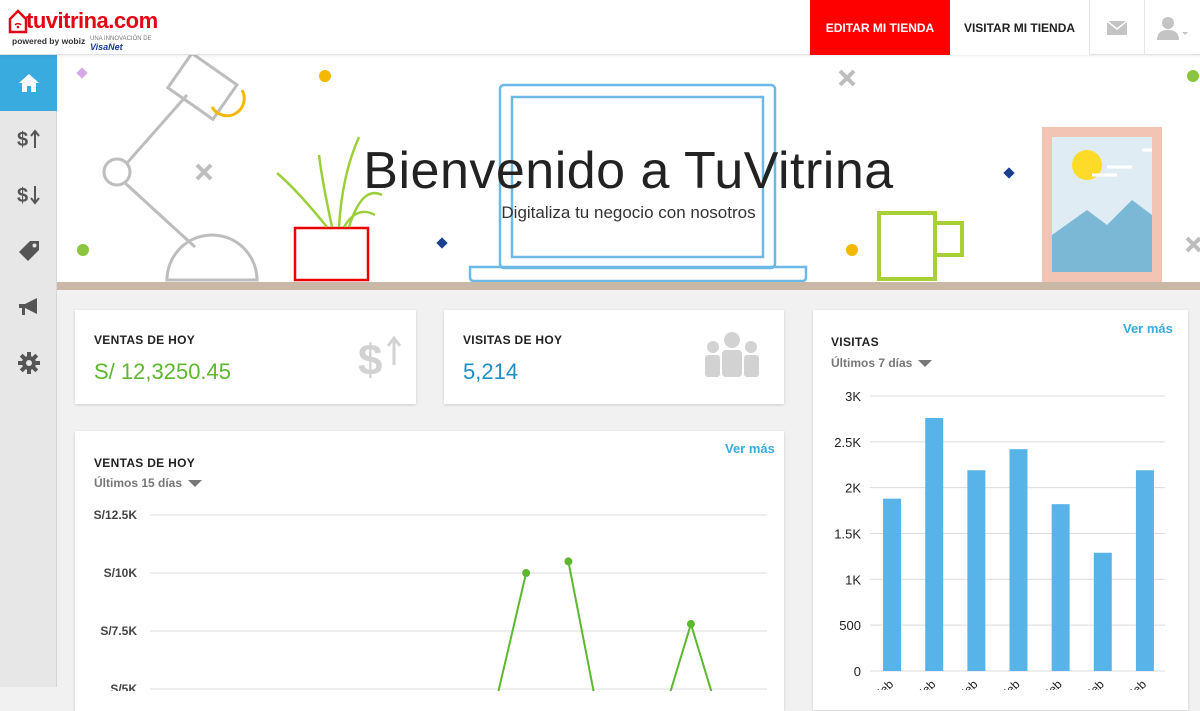 Image resolution: width=1200 pixels, height=711 pixels. Describe the element at coordinates (430, 599) in the screenshot. I see `sales-line-chart: S/5KS/7.5KS/10KS/12.5K` at that location.